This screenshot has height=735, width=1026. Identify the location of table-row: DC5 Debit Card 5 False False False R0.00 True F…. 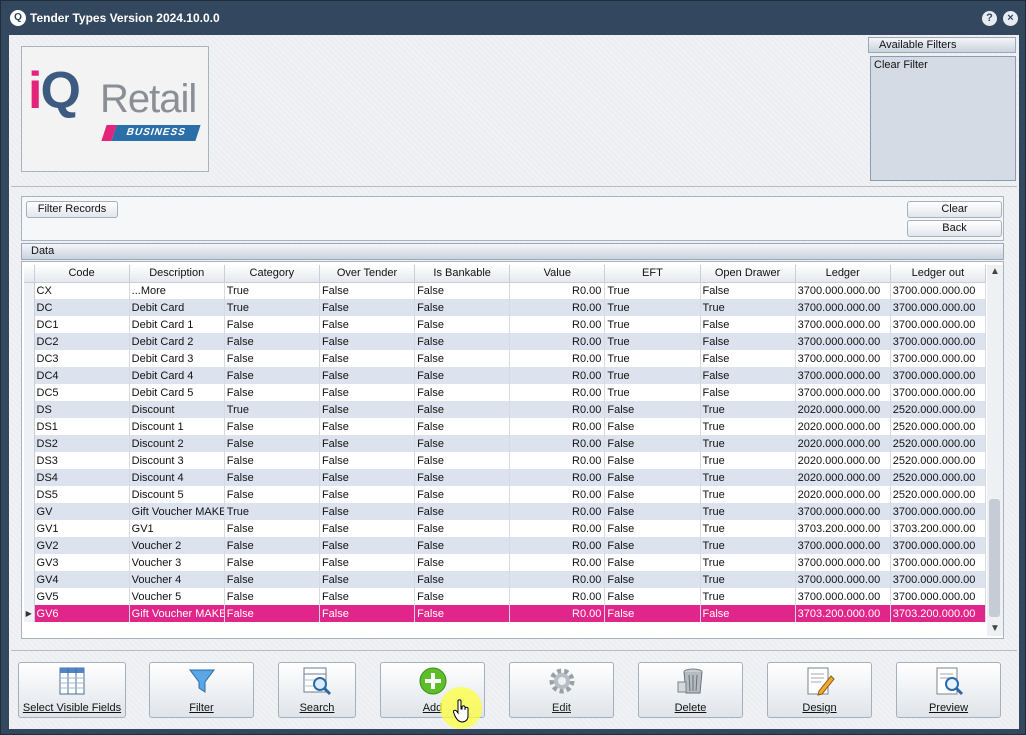
(505, 392).